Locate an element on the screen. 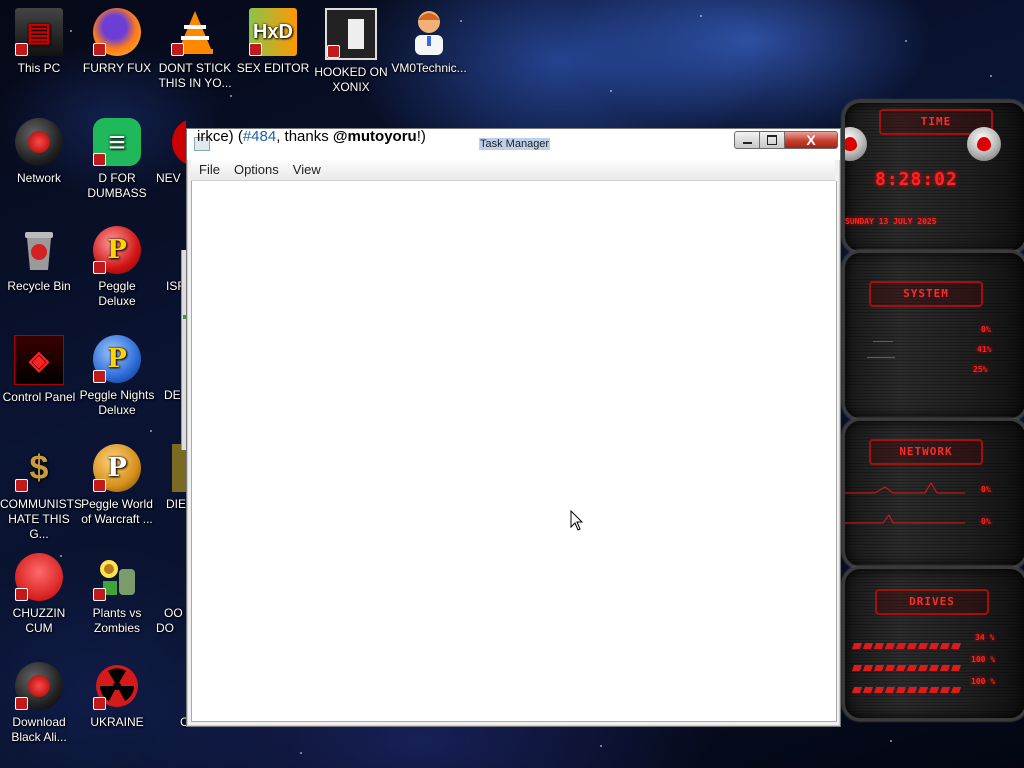  pc-icon: ▤ is located at coordinates (39, 32).